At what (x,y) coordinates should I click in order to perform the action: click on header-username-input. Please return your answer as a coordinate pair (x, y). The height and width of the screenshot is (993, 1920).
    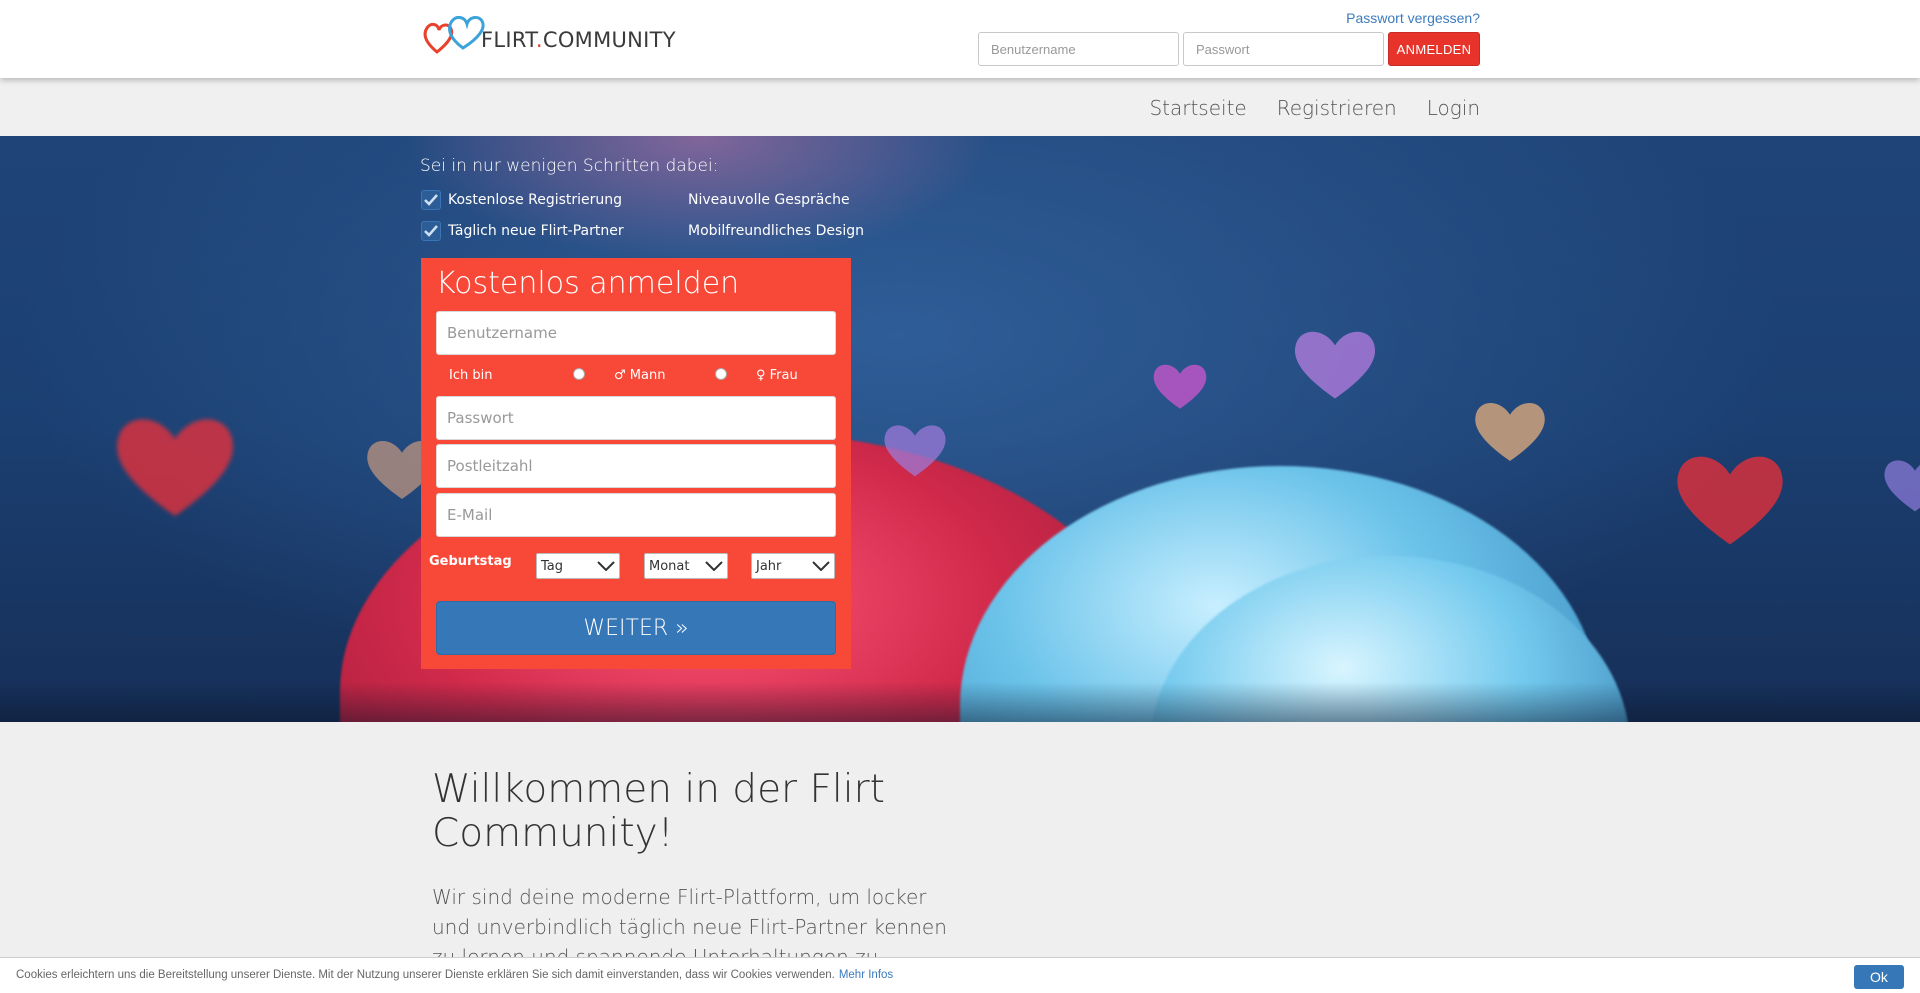
    Looking at the image, I should click on (1078, 49).